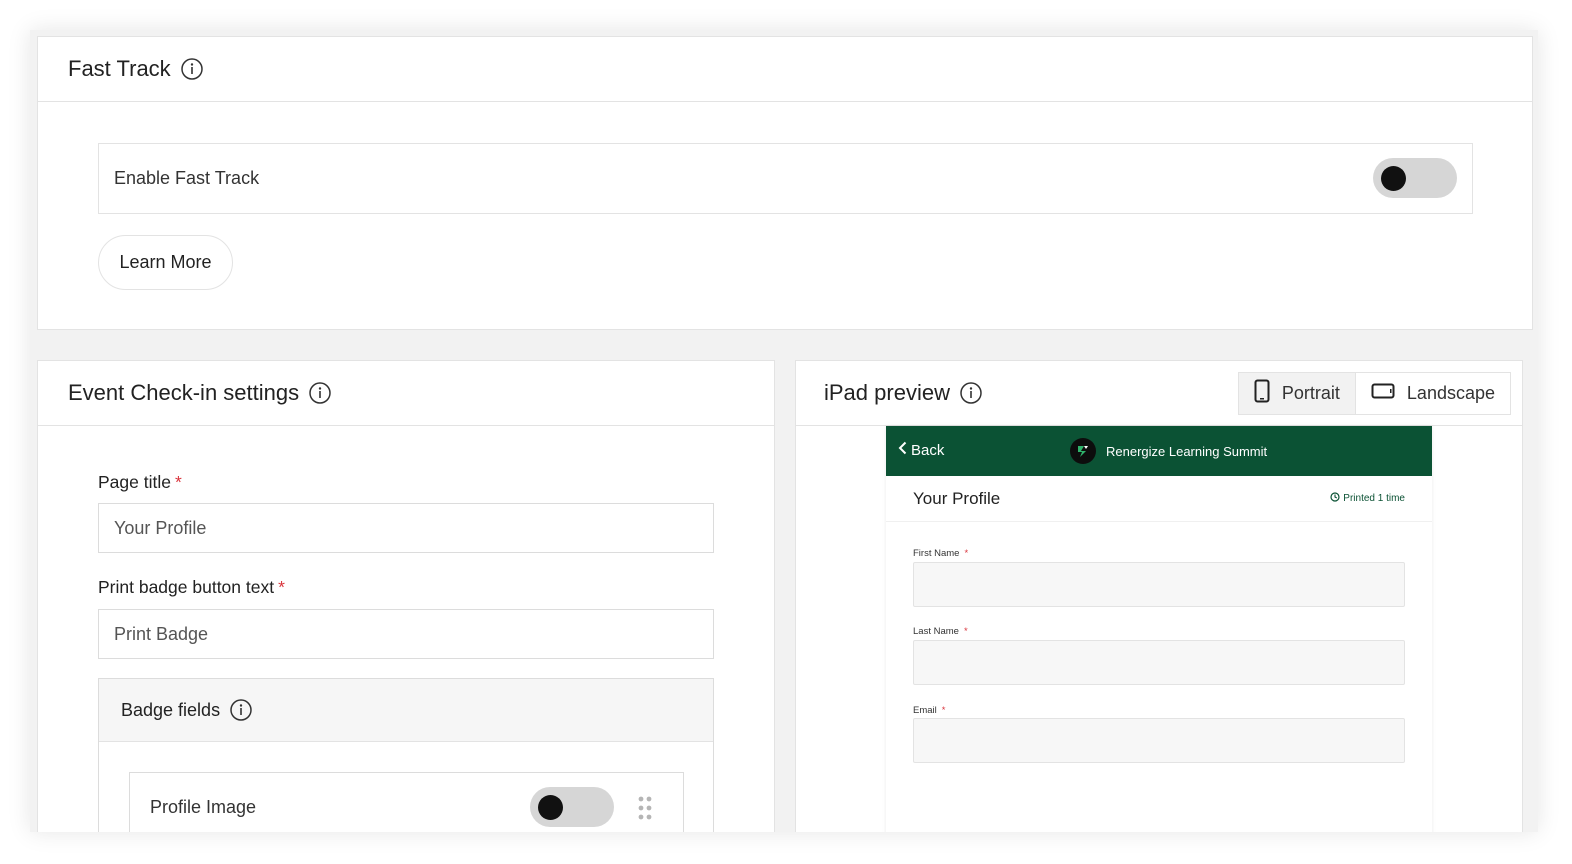 The height and width of the screenshot is (864, 1572). Describe the element at coordinates (957, 498) in the screenshot. I see `profile-page-title: Your Profile` at that location.